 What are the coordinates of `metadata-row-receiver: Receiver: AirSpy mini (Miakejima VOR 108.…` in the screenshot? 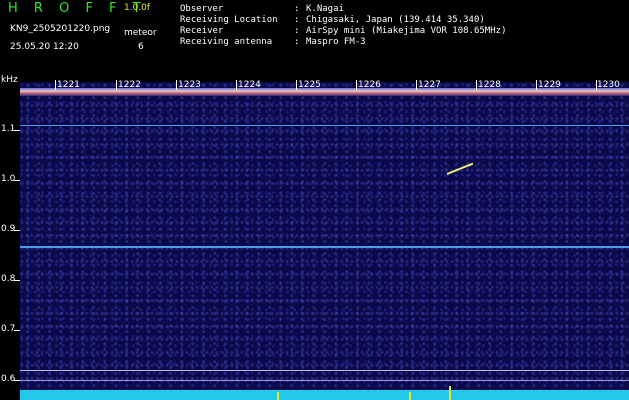 It's located at (343, 31).